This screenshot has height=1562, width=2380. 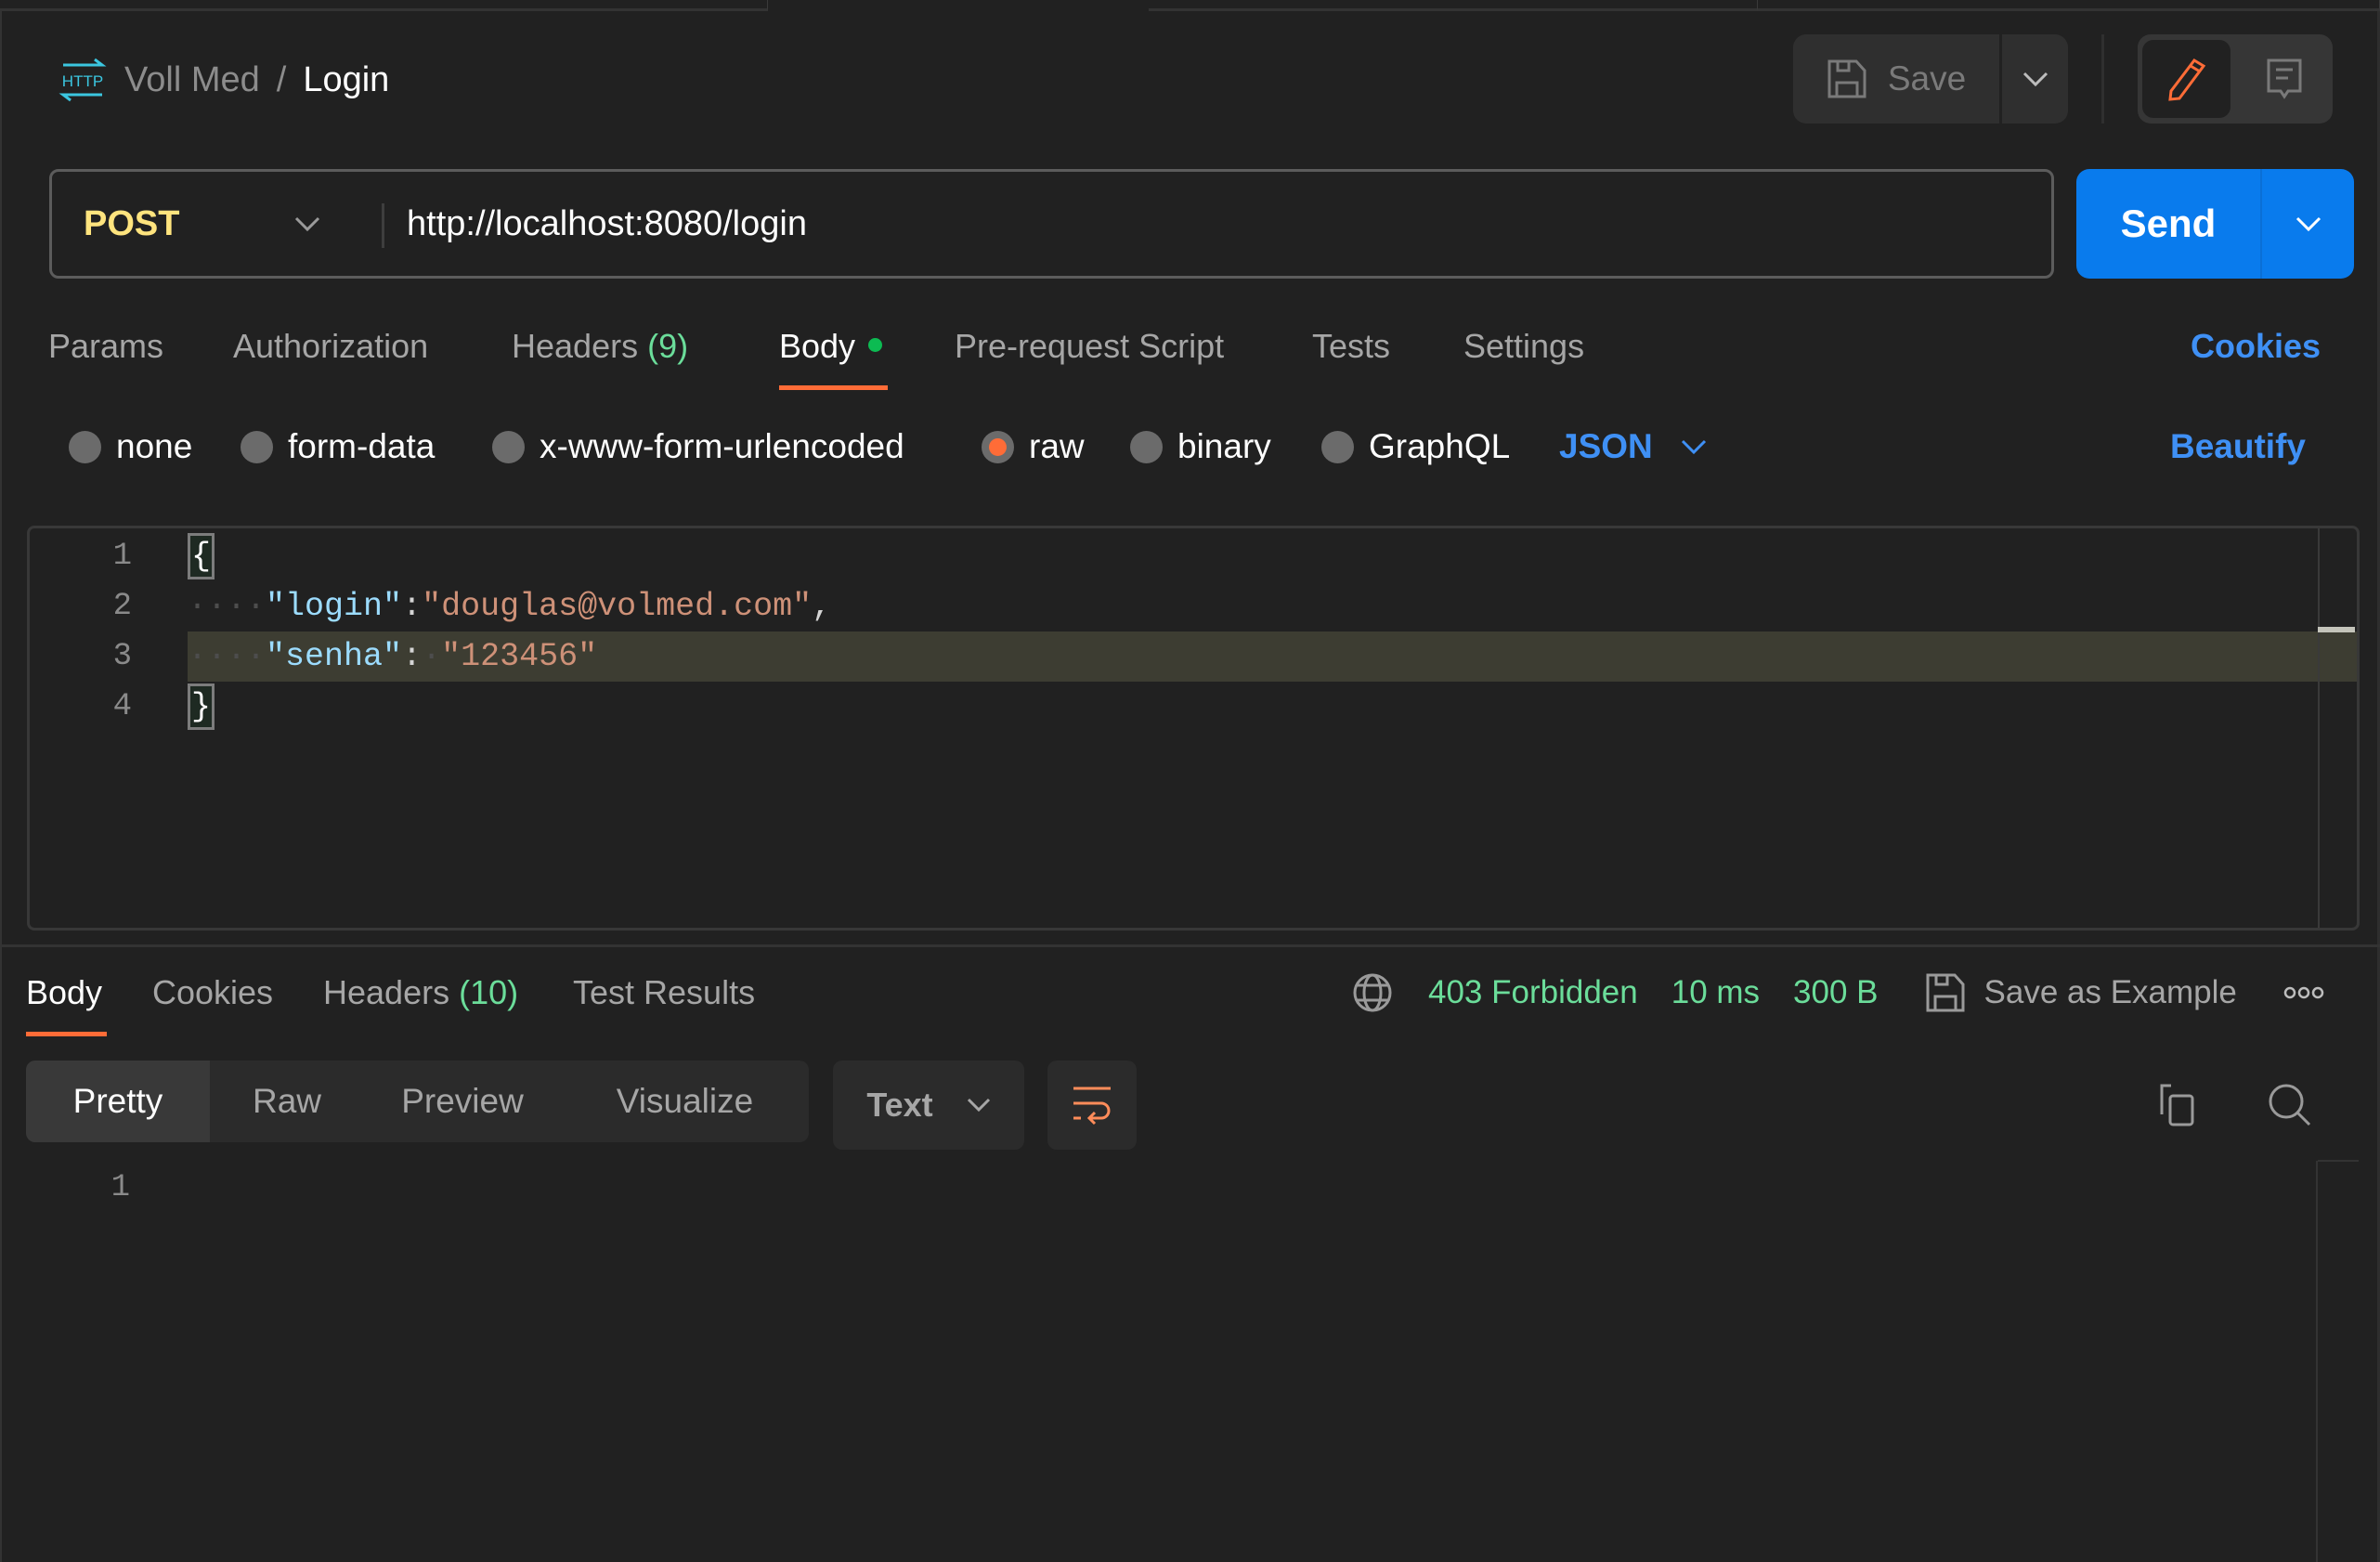 I want to click on radio-x-www-form-urlencoded: x-www-form-urlencoded, so click(x=698, y=446).